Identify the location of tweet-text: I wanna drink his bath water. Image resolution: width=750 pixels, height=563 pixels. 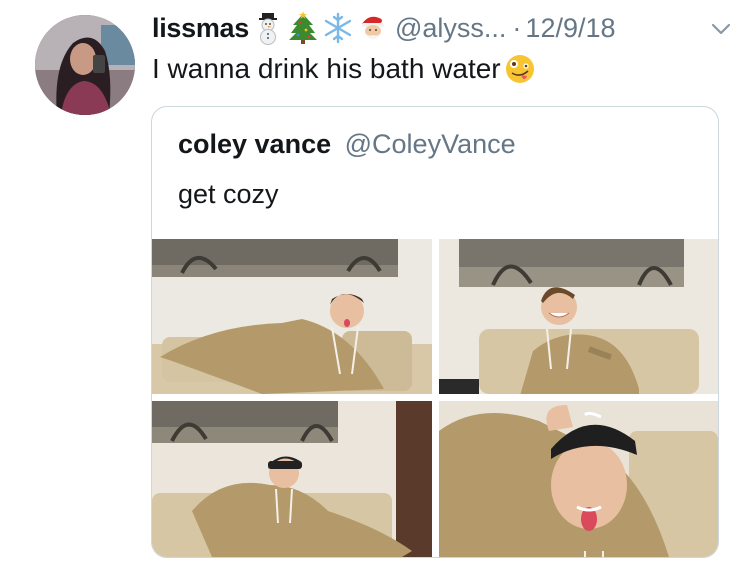
(344, 69).